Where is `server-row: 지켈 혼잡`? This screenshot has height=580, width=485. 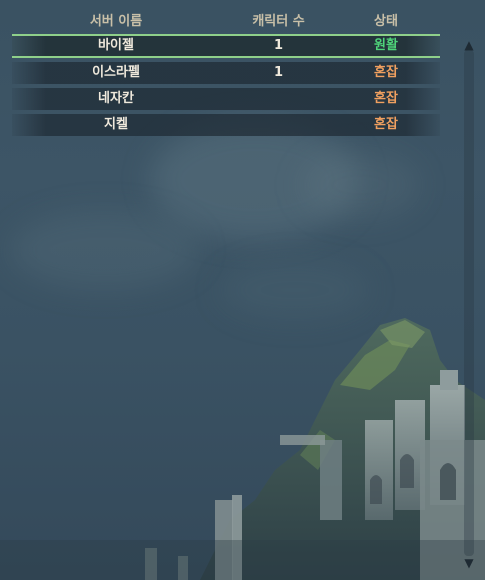 server-row: 지켈 혼잡 is located at coordinates (226, 125).